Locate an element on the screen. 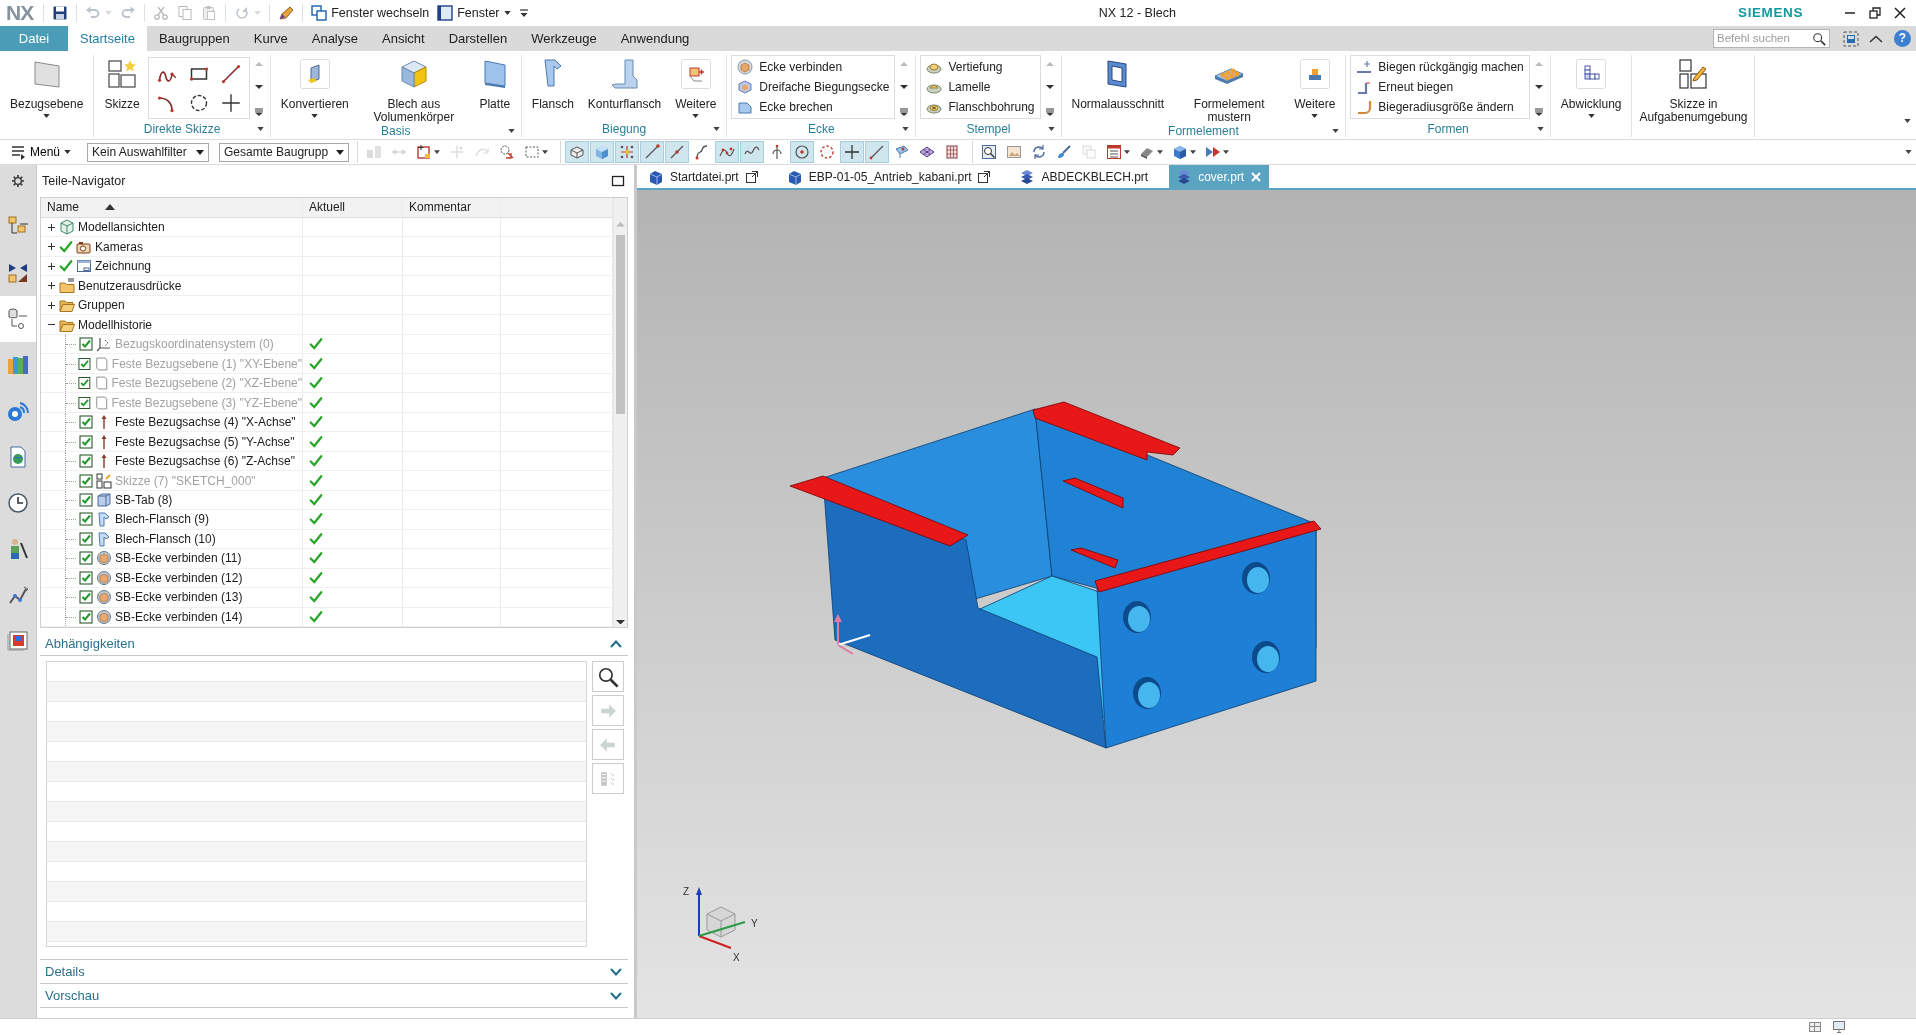 The width and height of the screenshot is (1916, 1035). scrollbar-thumb is located at coordinates (620, 324).